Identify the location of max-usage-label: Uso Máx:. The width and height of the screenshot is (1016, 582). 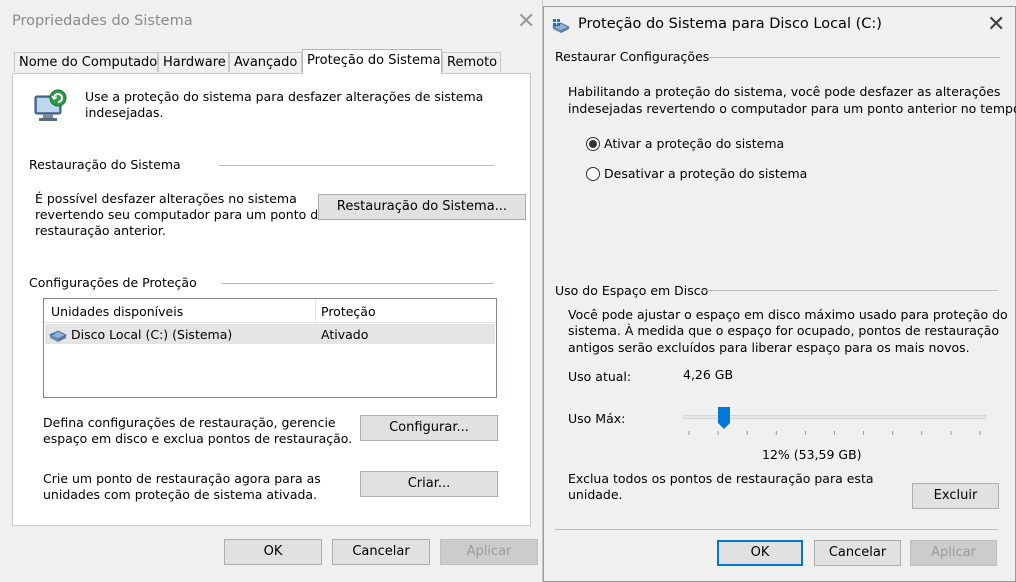
(597, 418).